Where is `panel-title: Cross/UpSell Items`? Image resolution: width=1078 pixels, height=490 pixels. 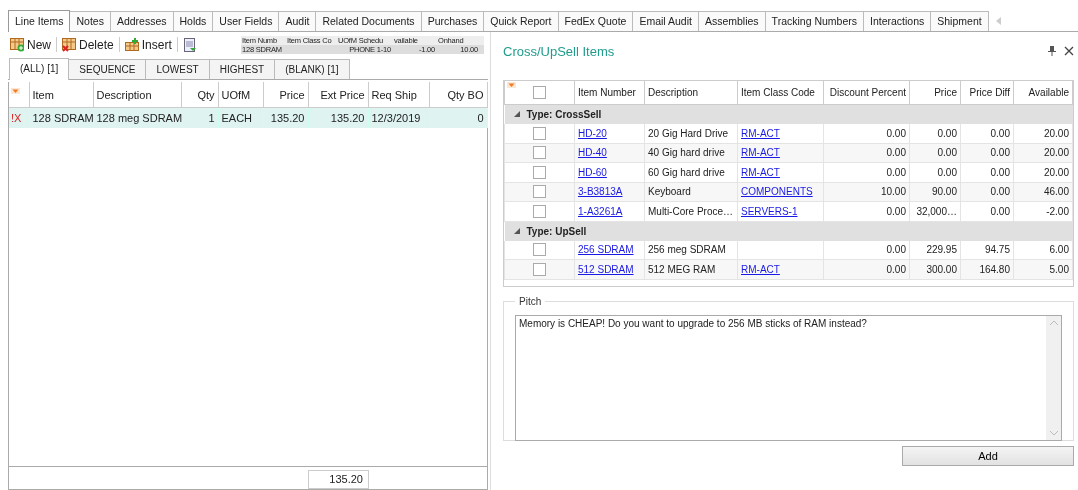 panel-title: Cross/UpSell Items is located at coordinates (559, 51).